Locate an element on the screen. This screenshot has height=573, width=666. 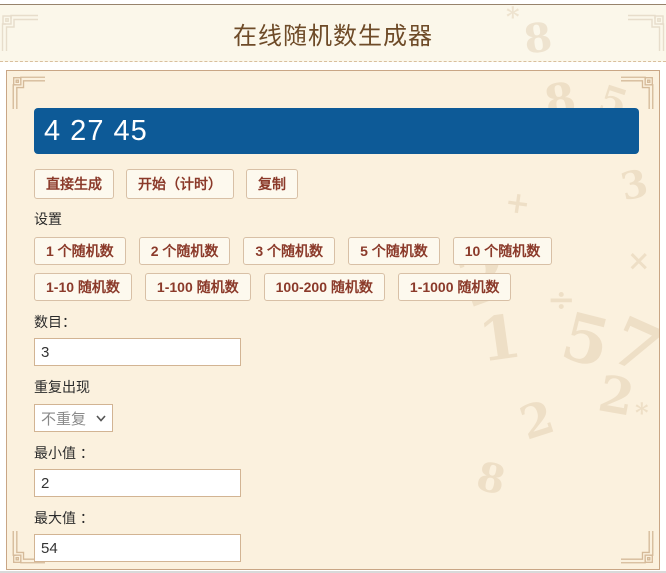
start-timer-button: 开始（计时） is located at coordinates (180, 184).